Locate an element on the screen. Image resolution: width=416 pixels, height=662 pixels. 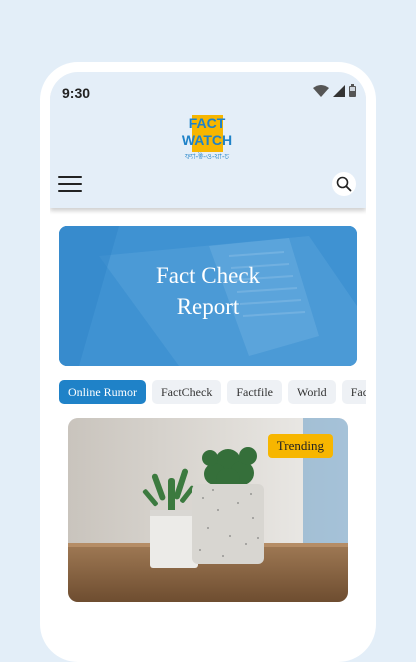
tab-factcheck: FactCheck is located at coordinates (187, 392).